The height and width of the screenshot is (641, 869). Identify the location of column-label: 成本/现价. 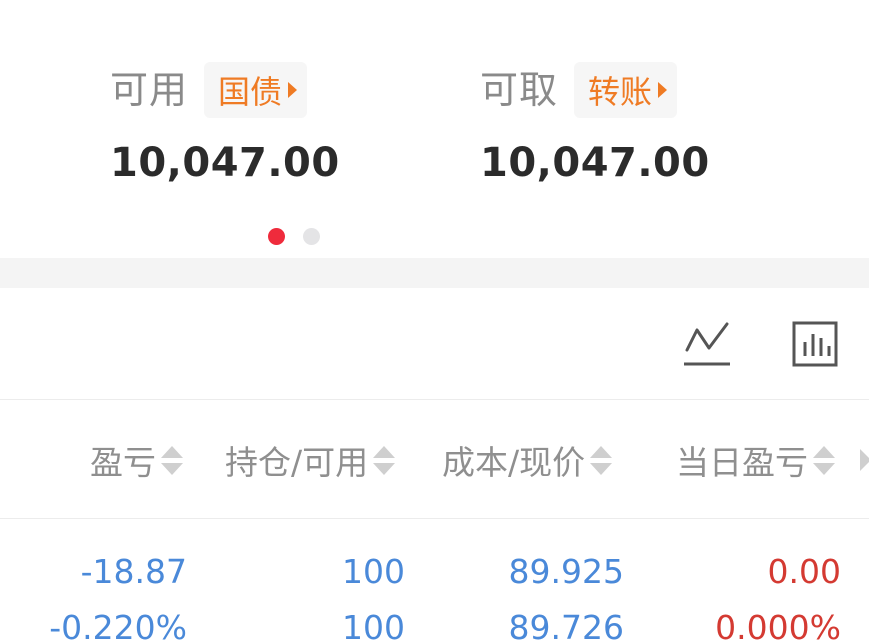
(514, 462).